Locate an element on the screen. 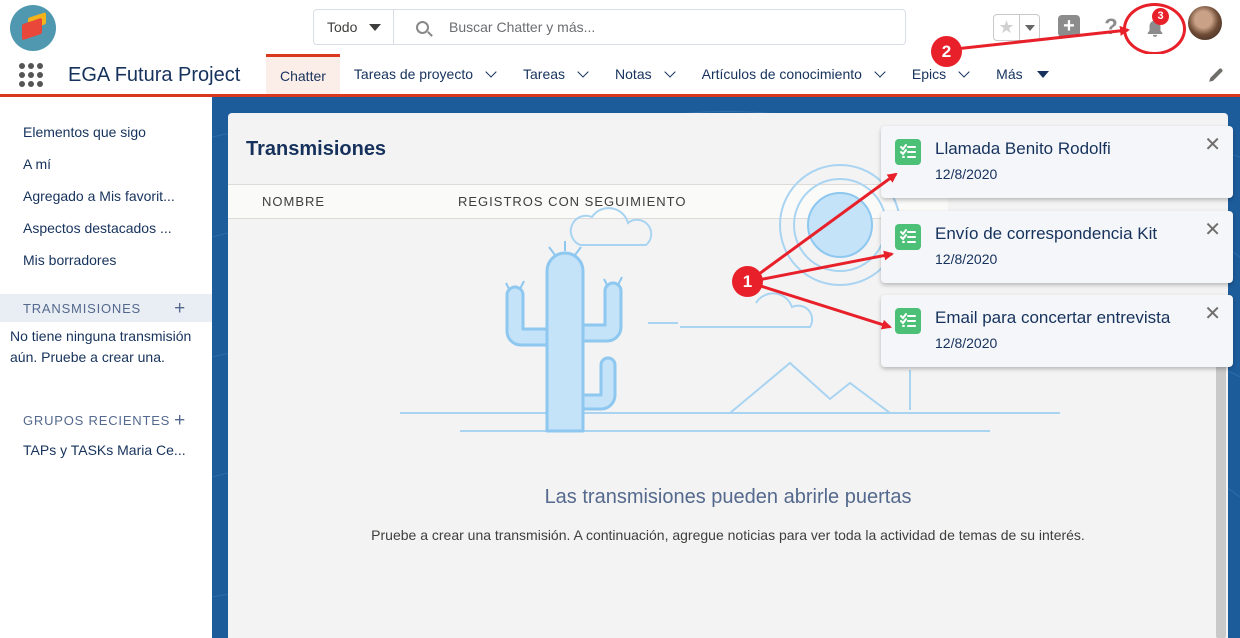 This screenshot has height=638, width=1240. global-create-button: + is located at coordinates (1069, 26).